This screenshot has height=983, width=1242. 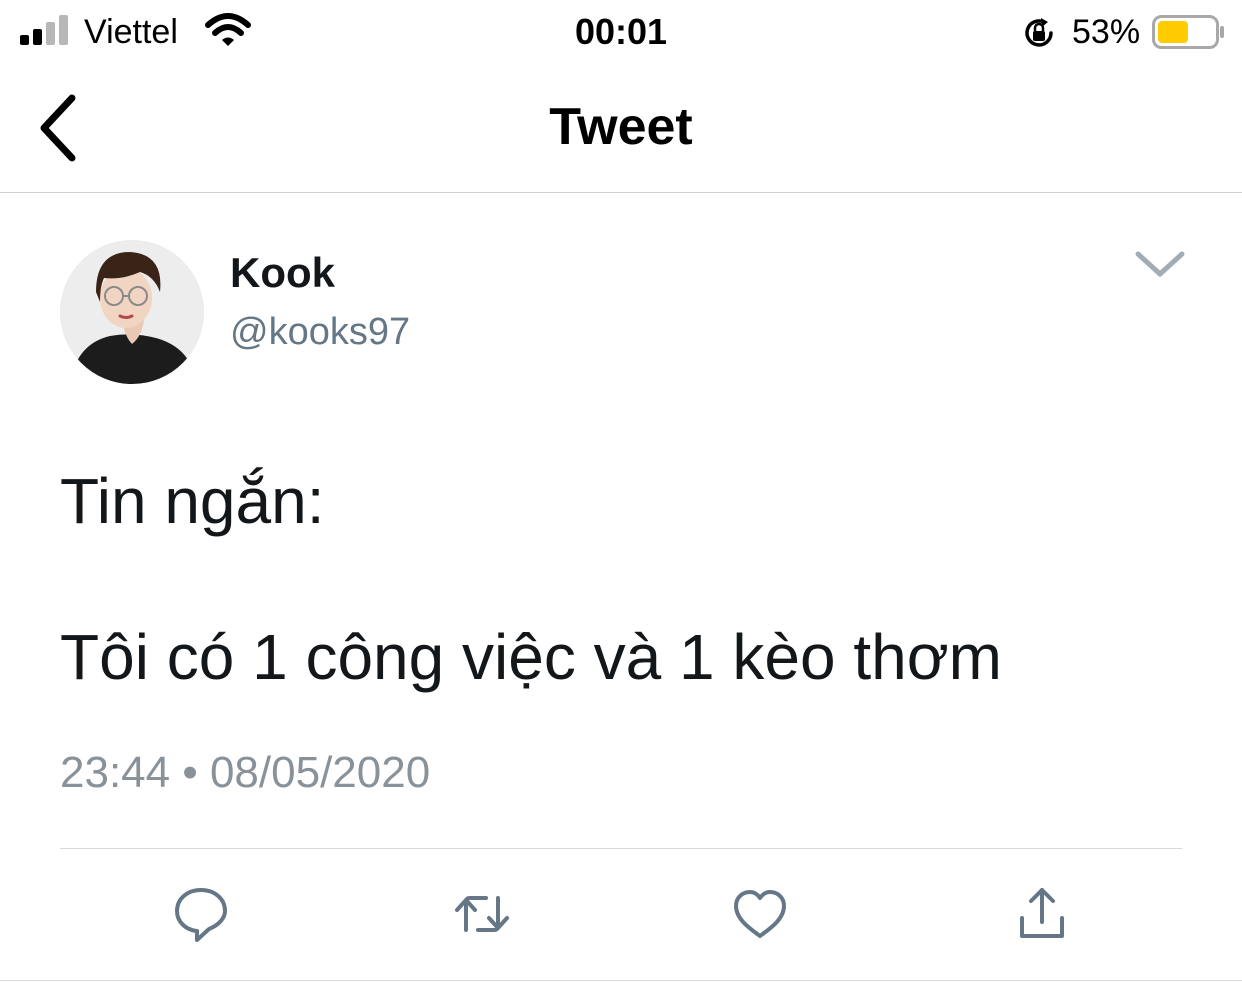 I want to click on carrier-name: Viettel, so click(x=131, y=32).